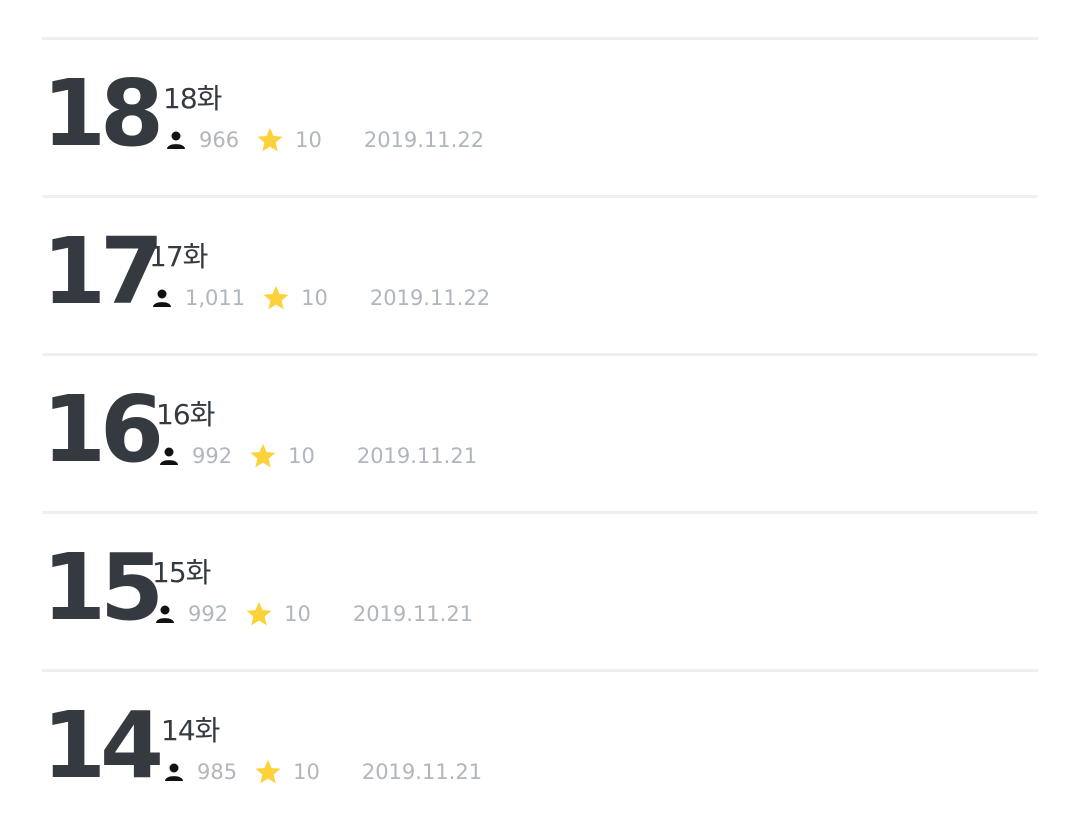 The height and width of the screenshot is (827, 1080). I want to click on episode-title: 18화, so click(192, 98).